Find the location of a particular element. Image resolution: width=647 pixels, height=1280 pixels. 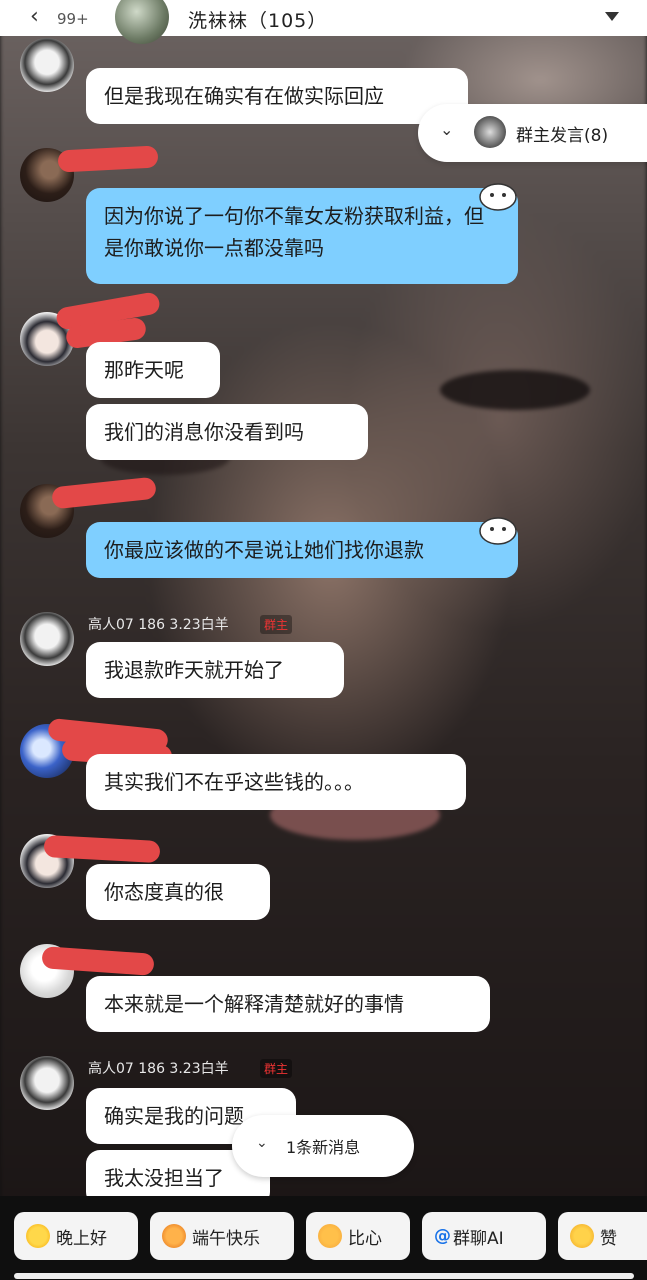

owner-speak-button: ⌄ 群主发言(8) is located at coordinates (532, 133).